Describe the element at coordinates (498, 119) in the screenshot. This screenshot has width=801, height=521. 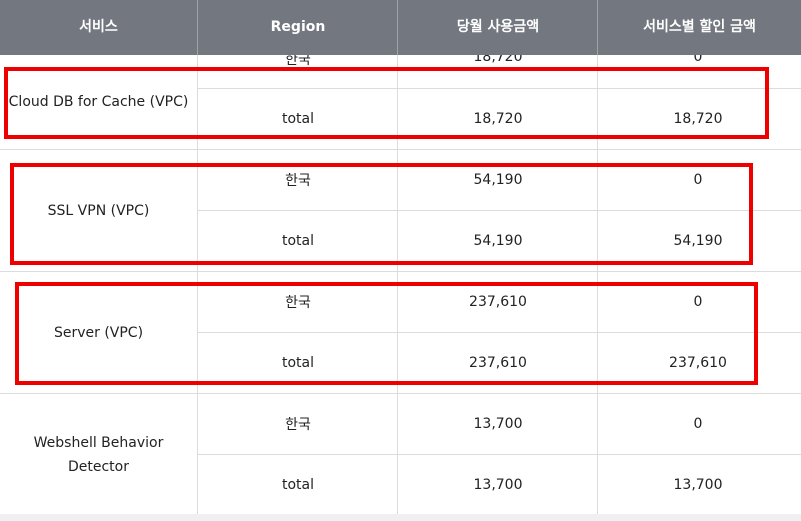
I see `total-usage: 18,720` at that location.